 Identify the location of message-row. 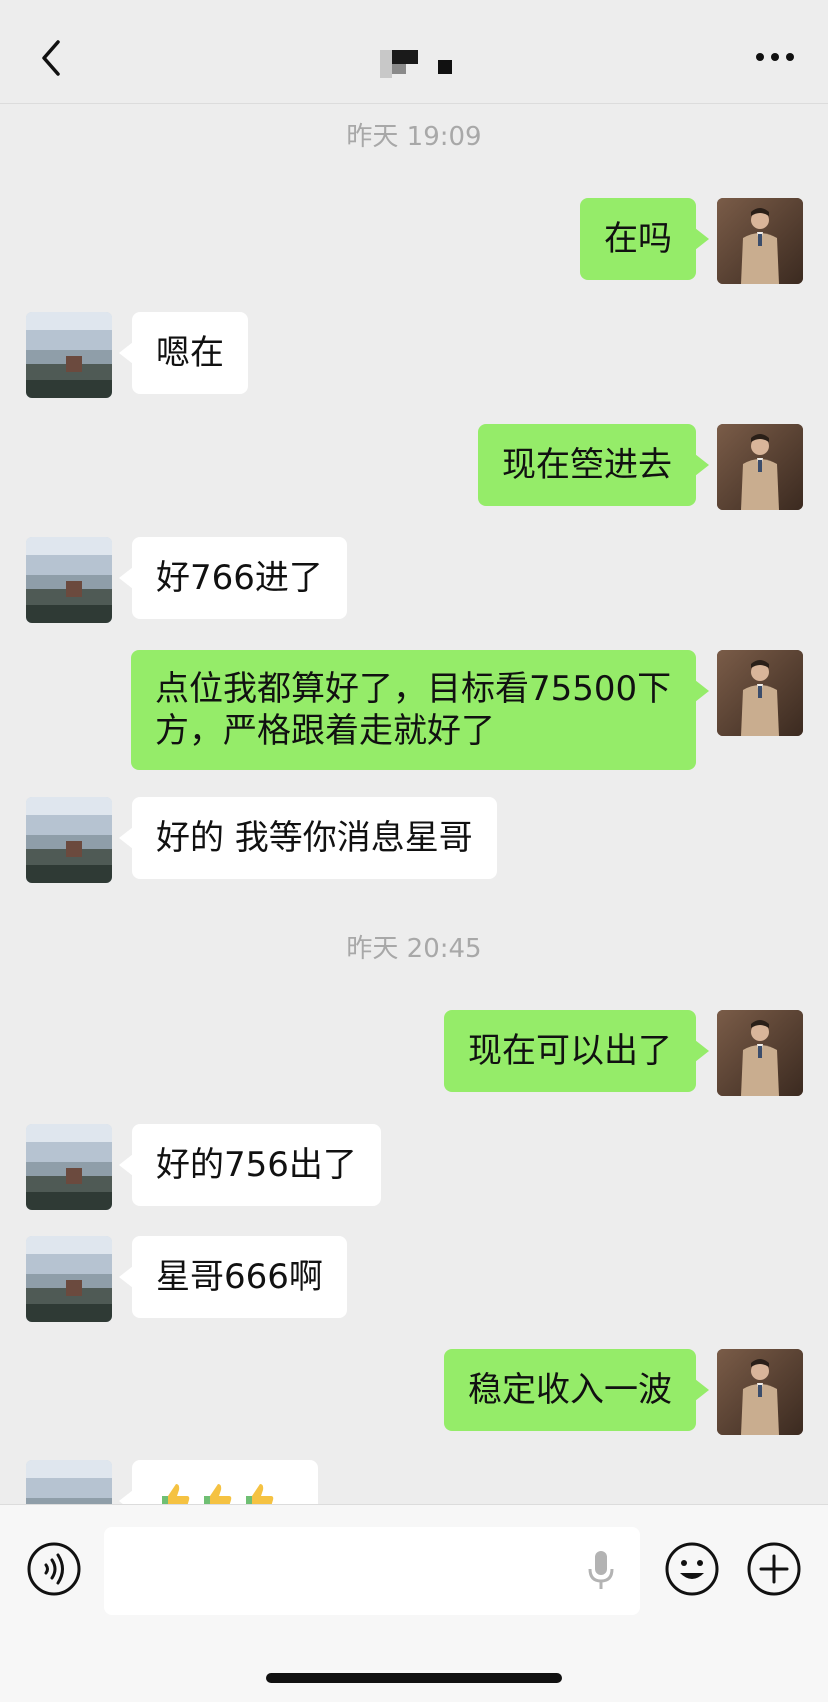
(414, 1482).